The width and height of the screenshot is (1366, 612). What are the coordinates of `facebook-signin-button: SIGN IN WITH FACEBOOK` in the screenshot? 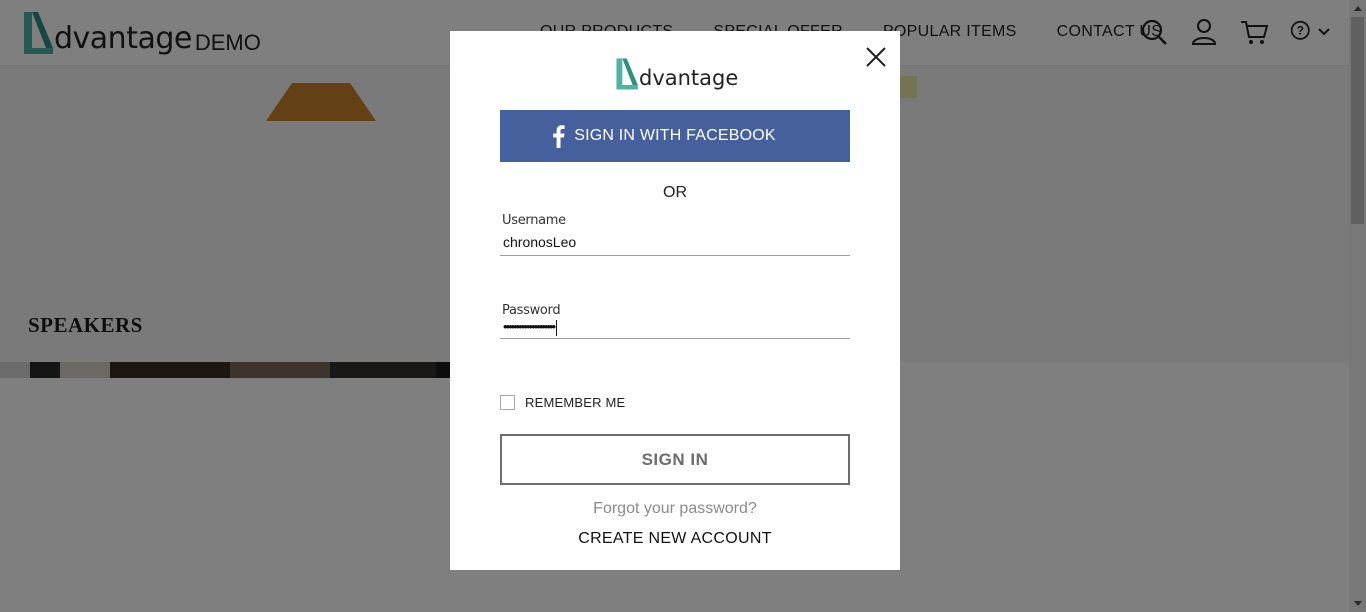 It's located at (675, 136).